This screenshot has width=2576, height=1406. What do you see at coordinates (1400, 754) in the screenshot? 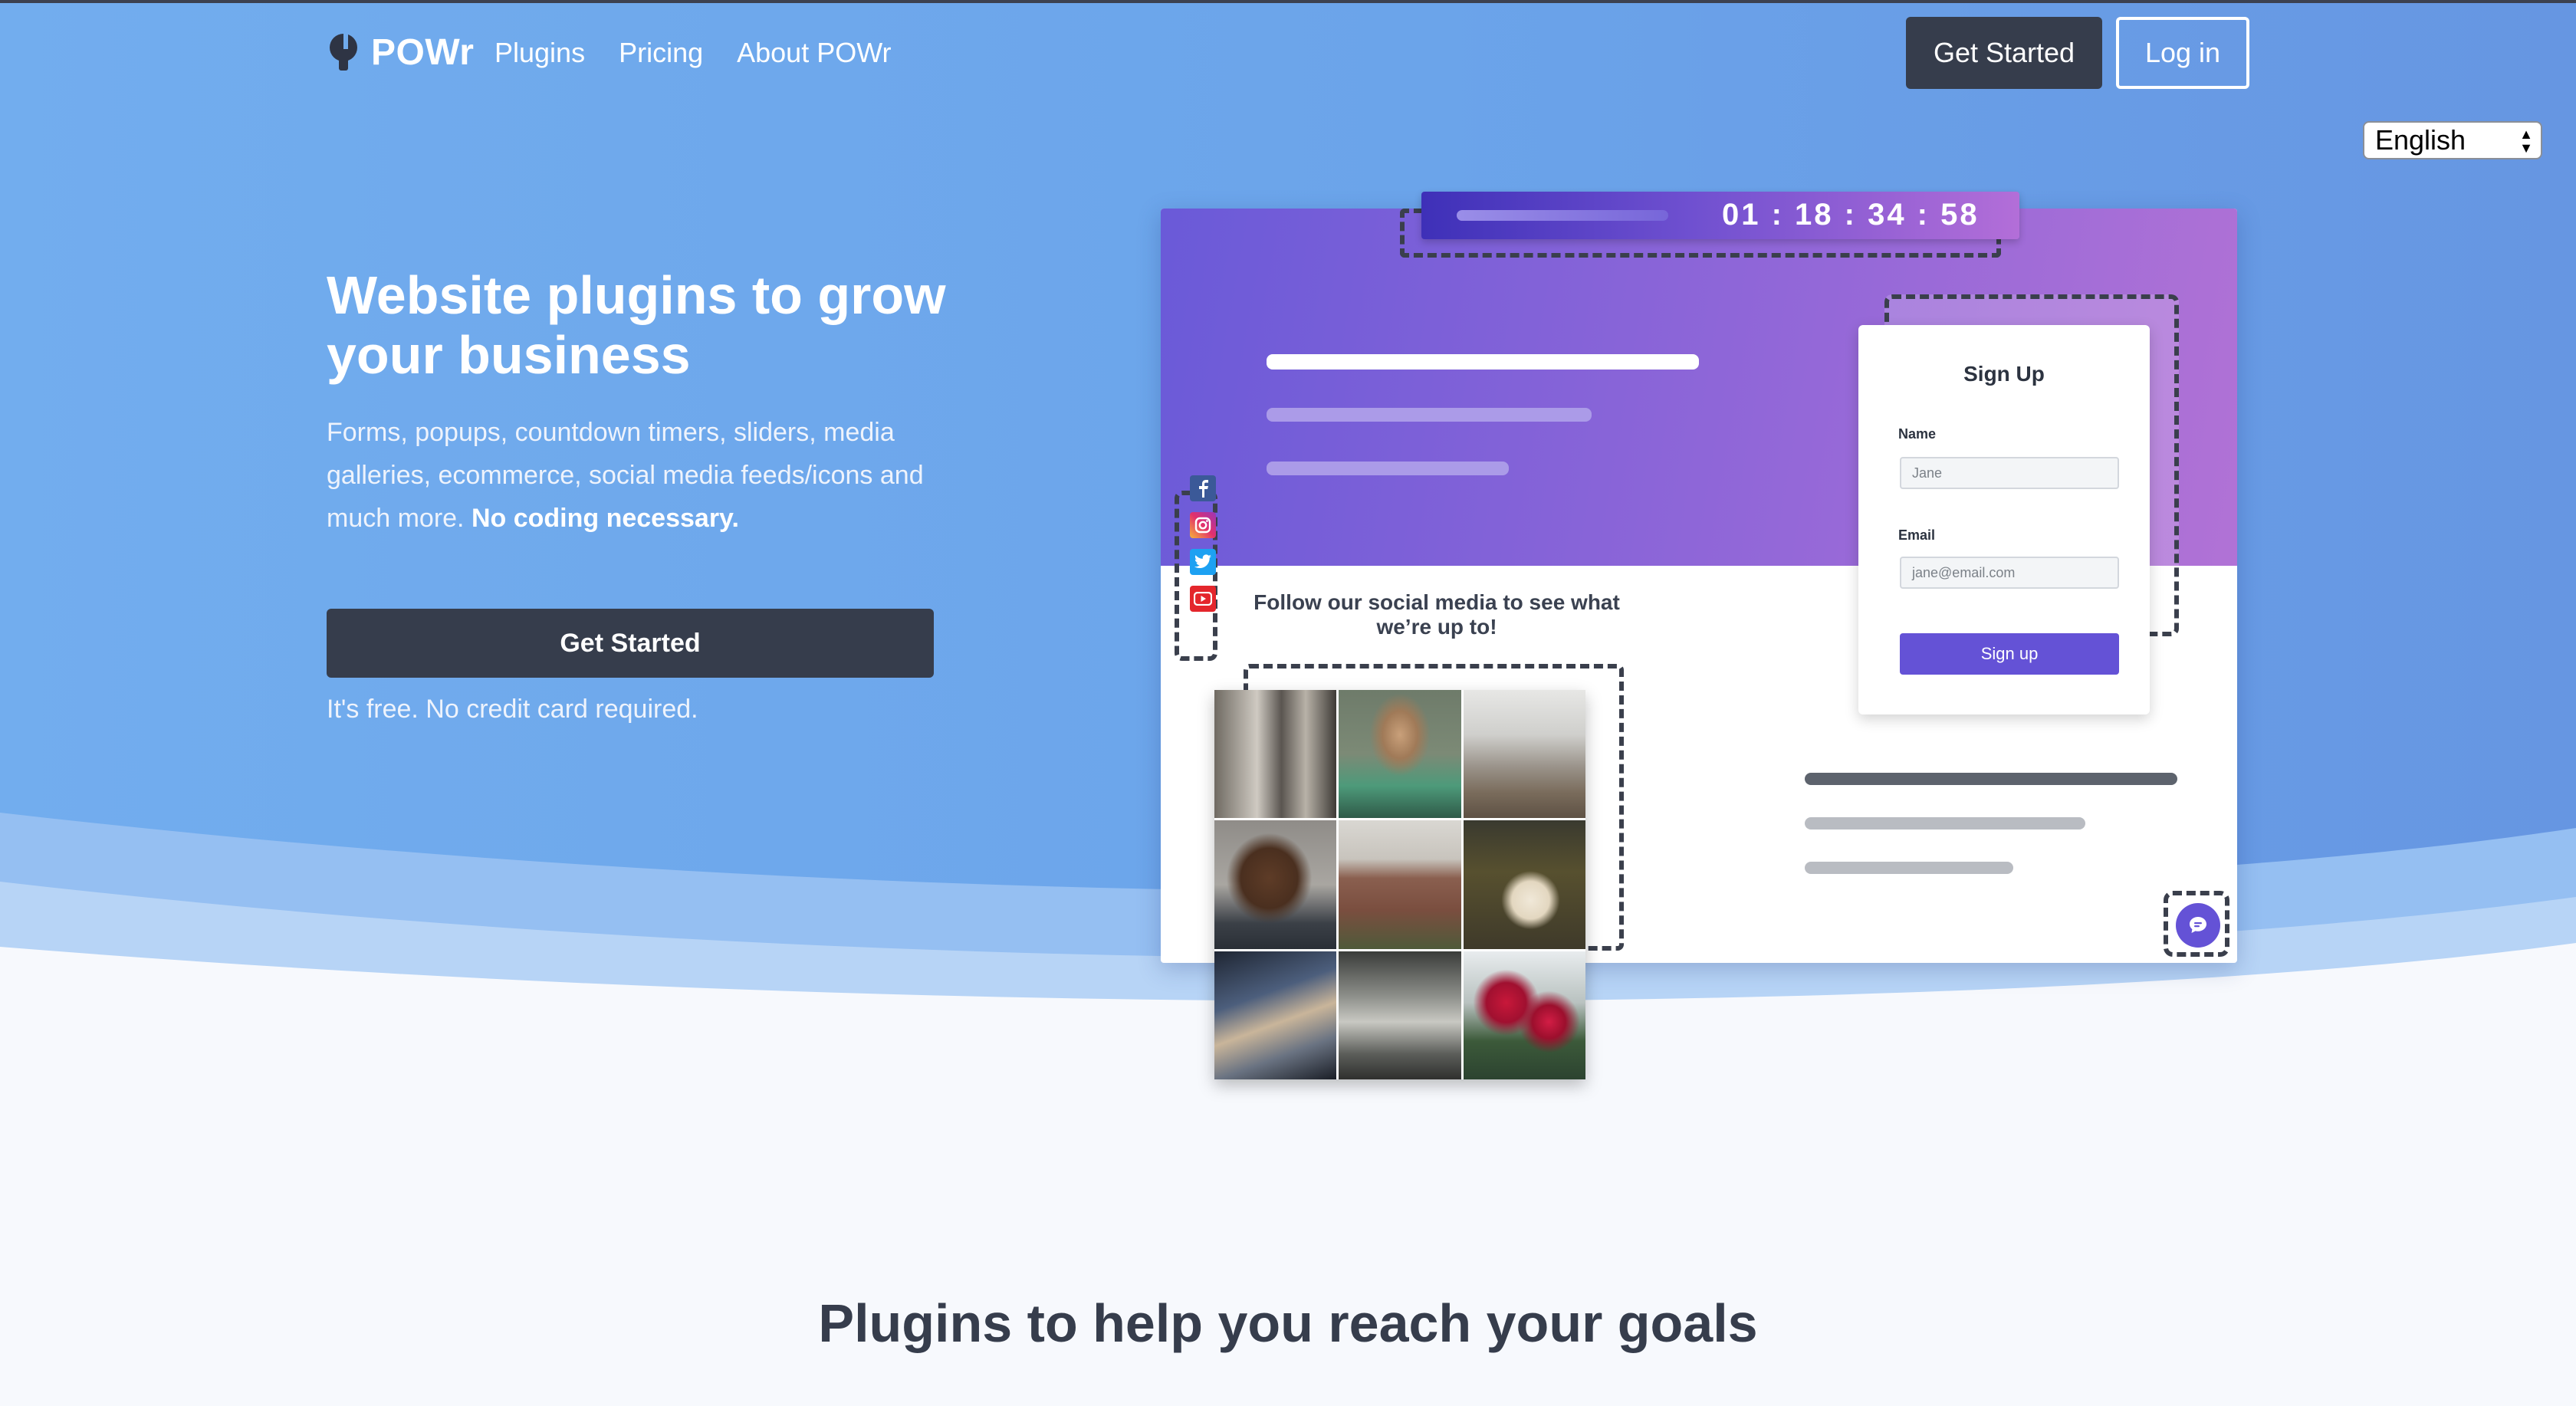
I see `gallery-photo-woman` at bounding box center [1400, 754].